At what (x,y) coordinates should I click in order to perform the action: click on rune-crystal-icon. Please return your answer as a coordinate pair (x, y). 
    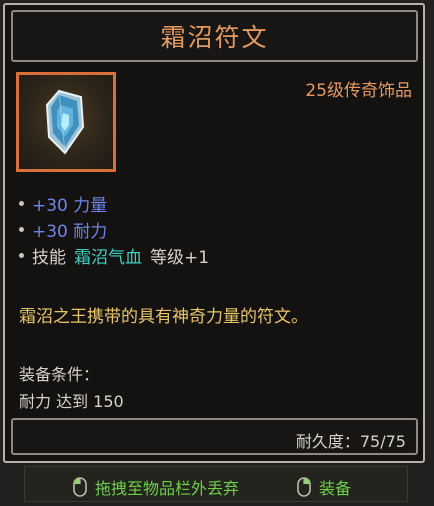
    Looking at the image, I should click on (65, 122).